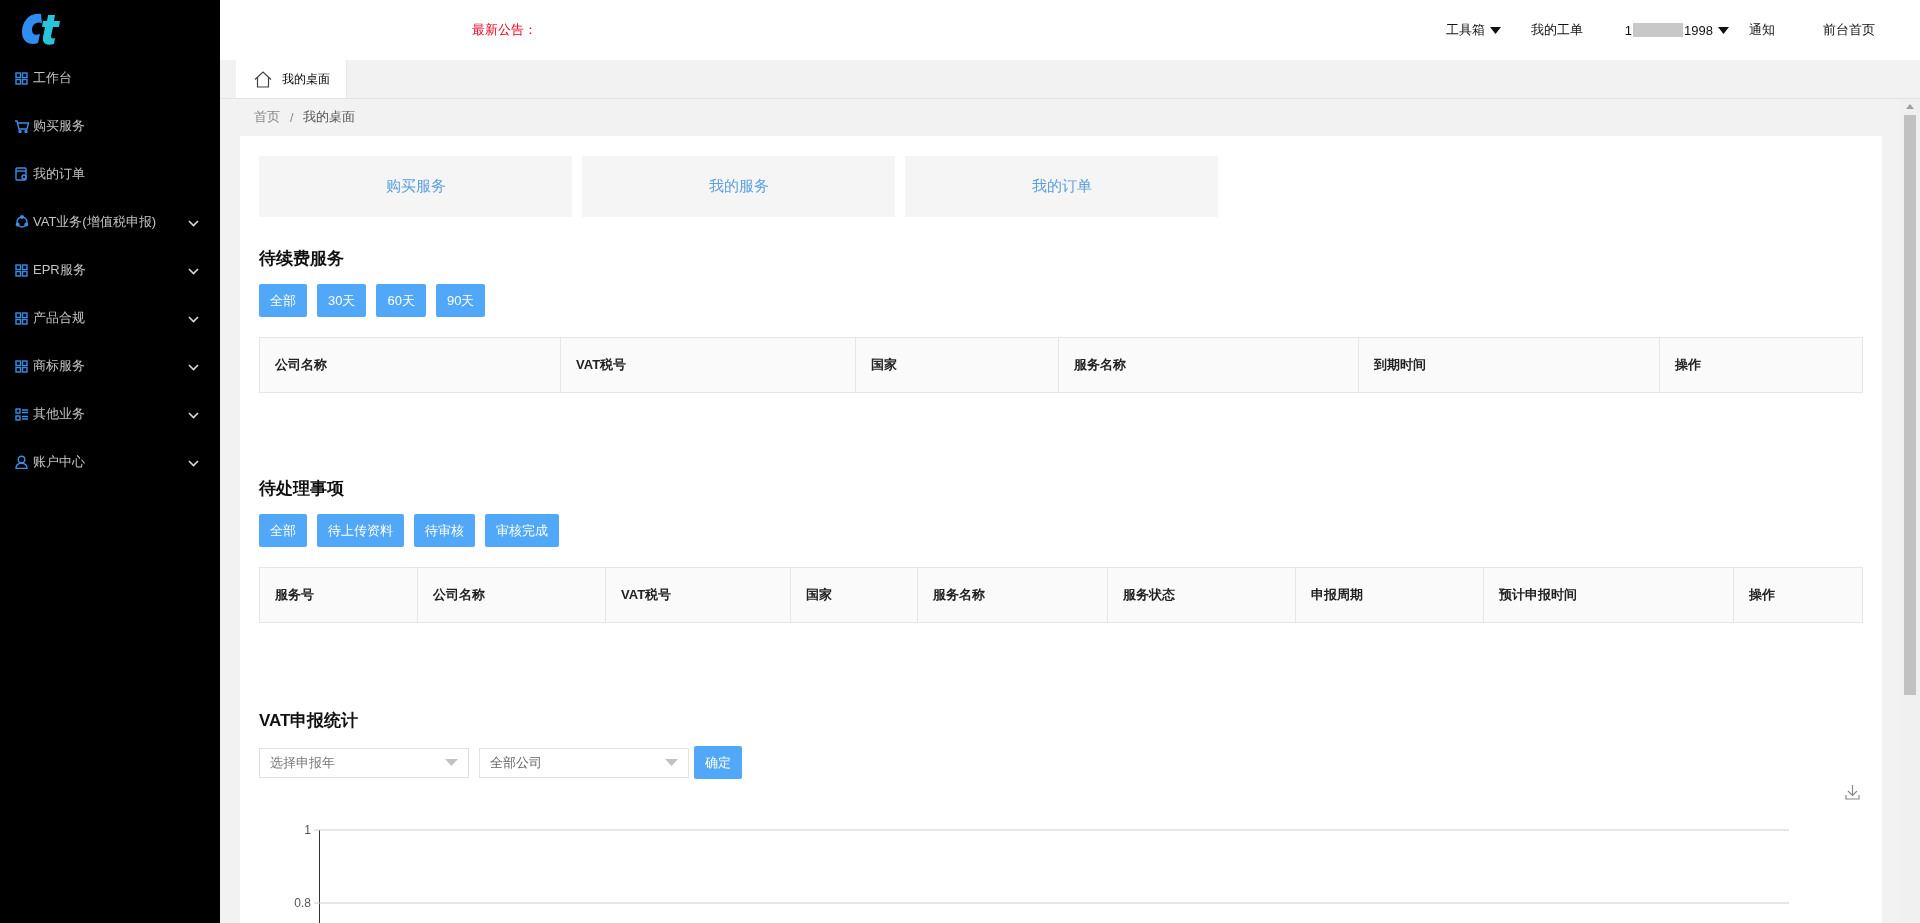  What do you see at coordinates (309, 721) in the screenshot?
I see `section-title: VAT申报统计` at bounding box center [309, 721].